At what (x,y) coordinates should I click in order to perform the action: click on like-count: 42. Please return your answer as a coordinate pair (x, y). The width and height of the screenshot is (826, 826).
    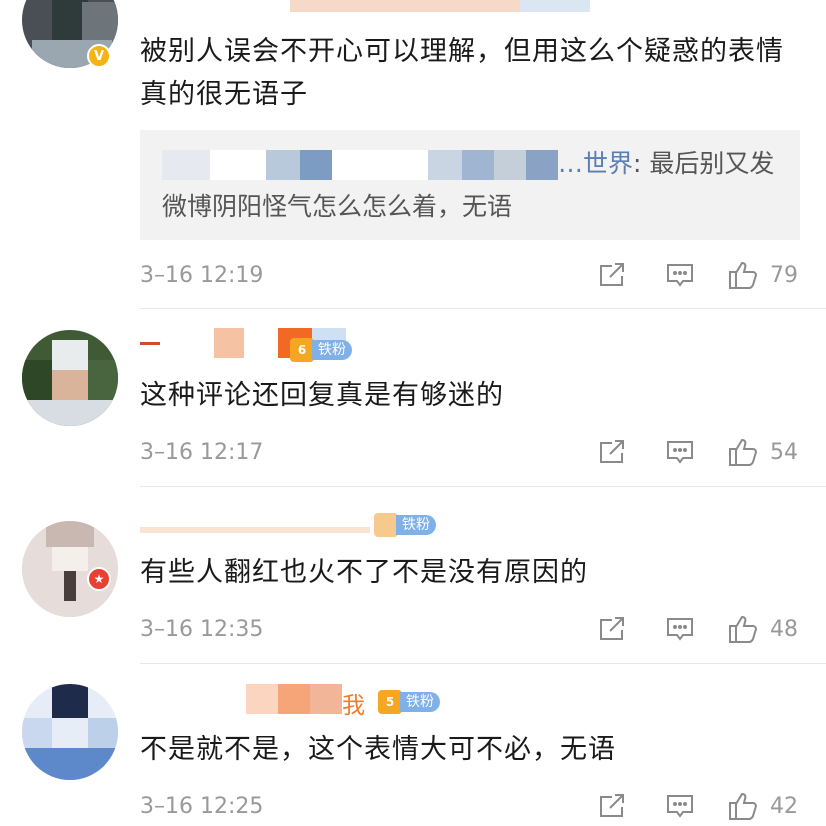
    Looking at the image, I should click on (784, 806).